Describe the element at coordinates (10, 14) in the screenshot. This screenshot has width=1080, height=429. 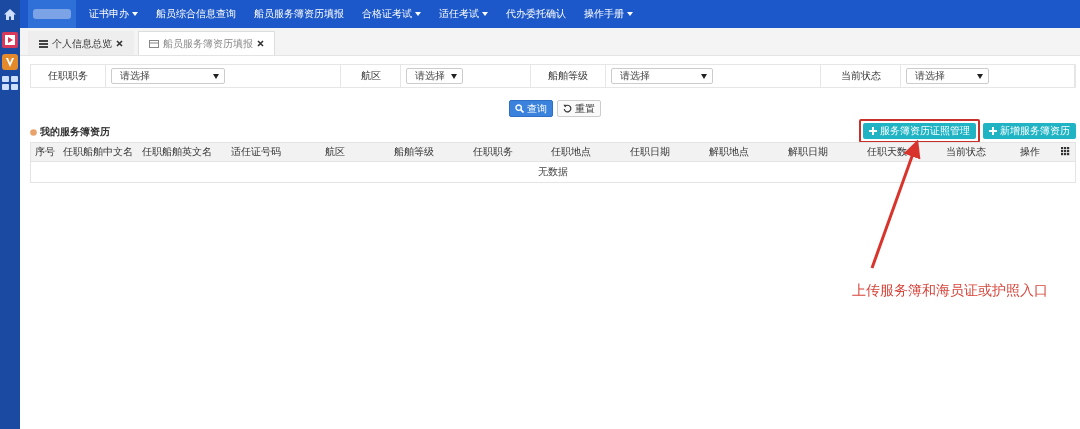
I see `home-icon` at that location.